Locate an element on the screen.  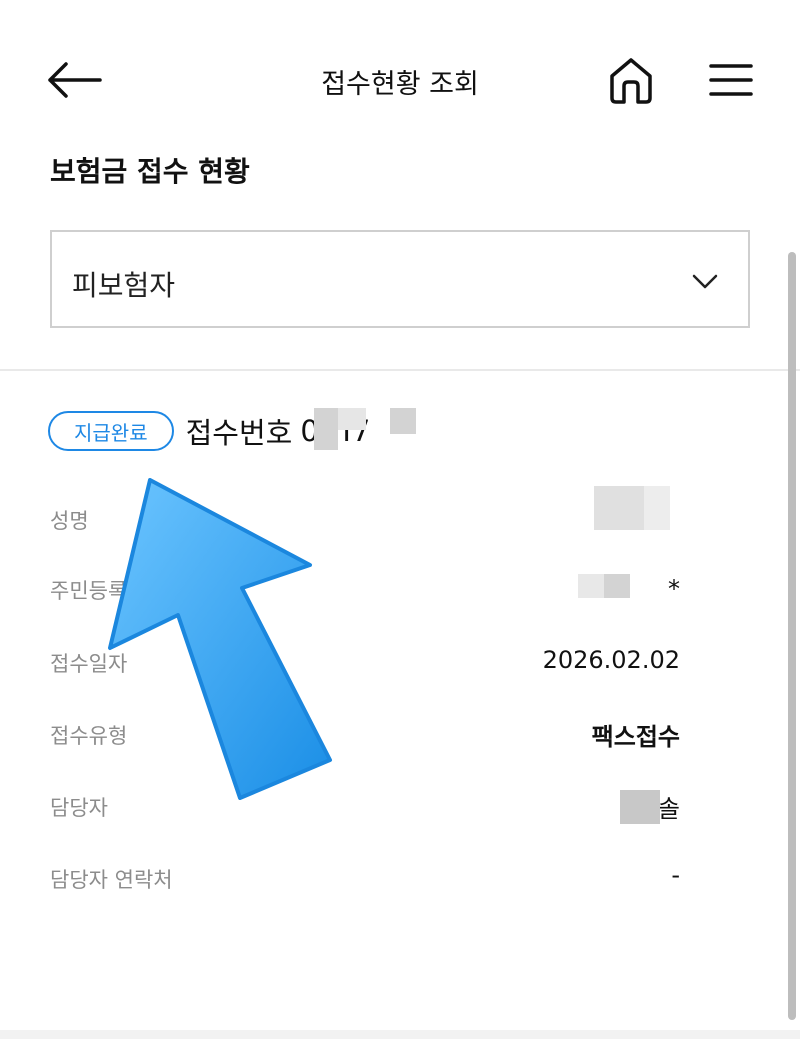
receipt-number-label: 접수번호 is located at coordinates (239, 433).